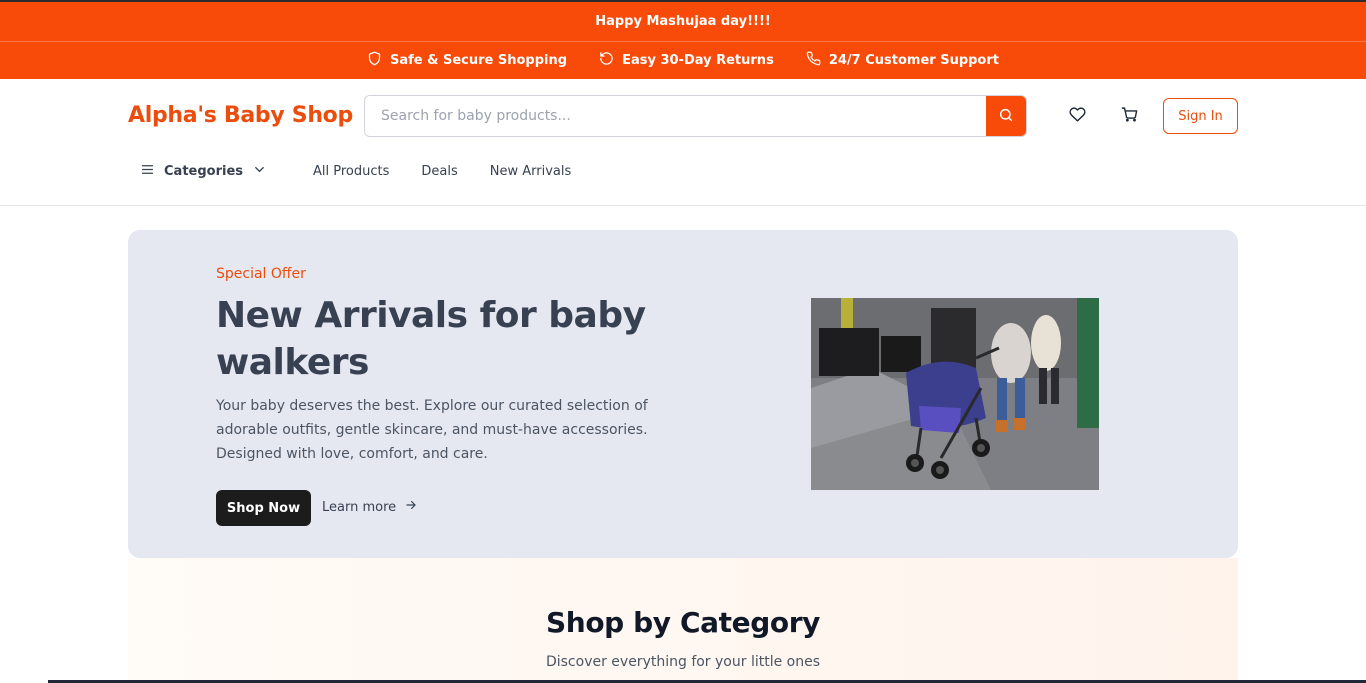  Describe the element at coordinates (913, 60) in the screenshot. I see `feature-label: 24/7 Customer Support` at that location.